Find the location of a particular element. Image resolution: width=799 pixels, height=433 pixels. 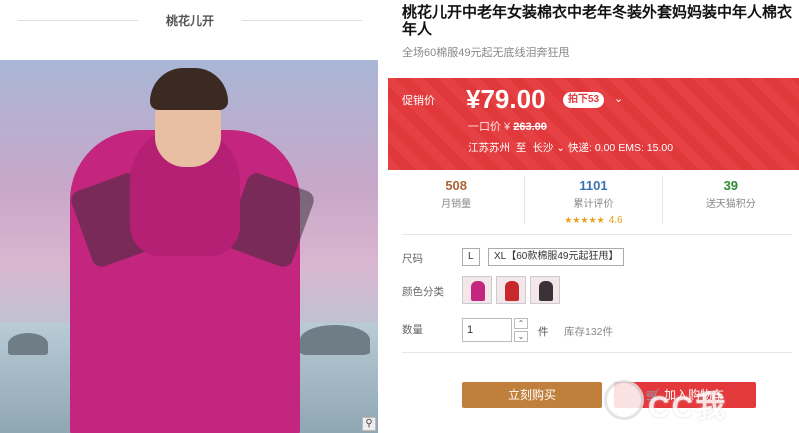

watermark-circle is located at coordinates (624, 400).